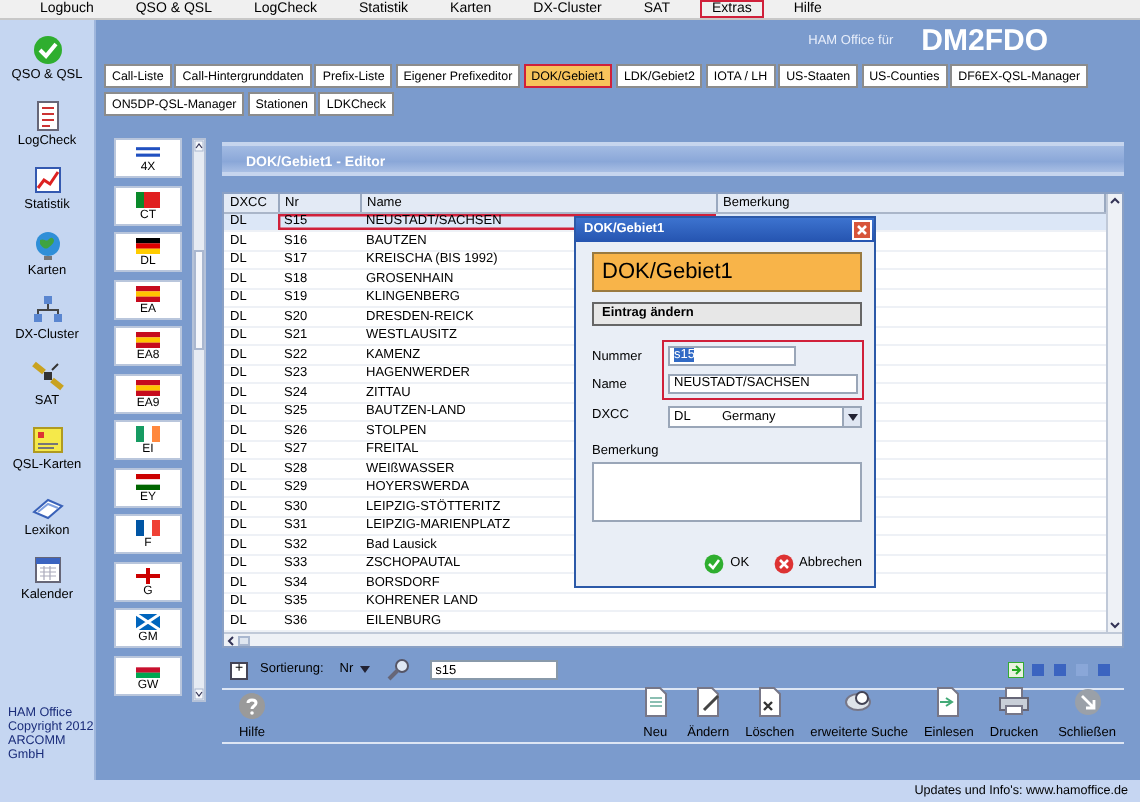 This screenshot has width=1140, height=802. Describe the element at coordinates (47, 310) in the screenshot. I see `network-icon` at that location.